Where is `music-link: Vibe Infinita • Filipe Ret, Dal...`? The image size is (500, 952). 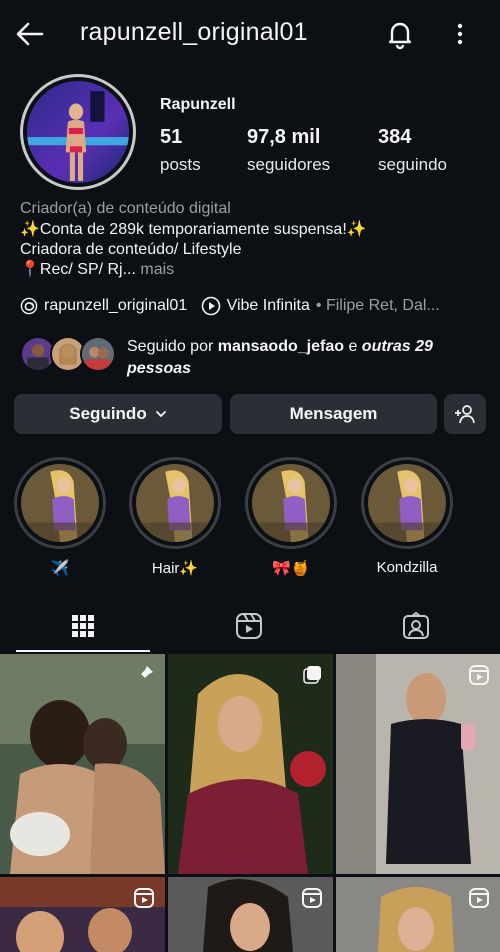 music-link: Vibe Infinita • Filipe Ret, Dal... is located at coordinates (320, 306).